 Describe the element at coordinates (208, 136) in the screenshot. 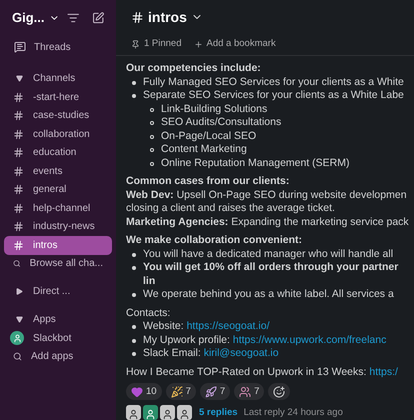

I see `list-item: On-Page/Local SEO` at that location.